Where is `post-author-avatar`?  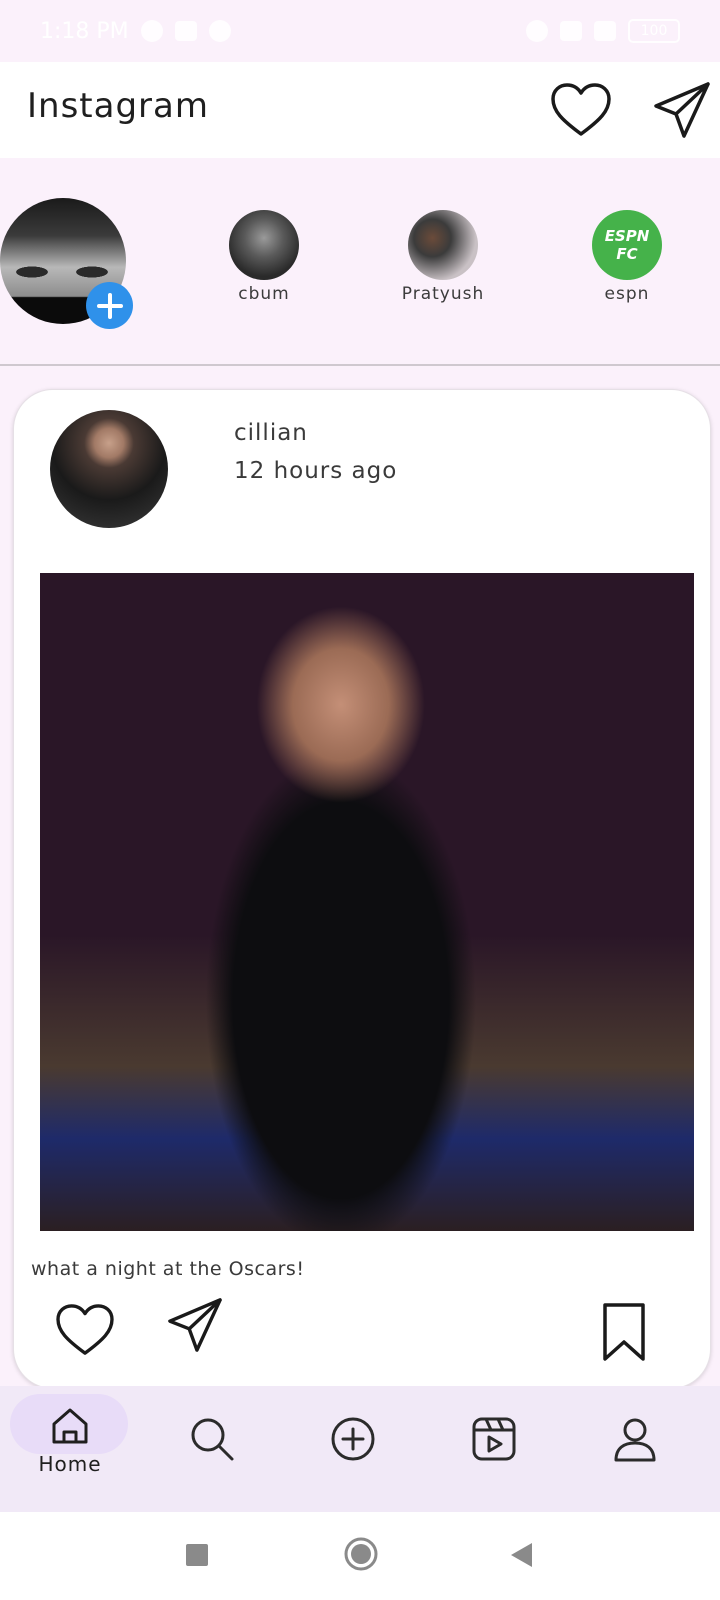 post-author-avatar is located at coordinates (109, 469).